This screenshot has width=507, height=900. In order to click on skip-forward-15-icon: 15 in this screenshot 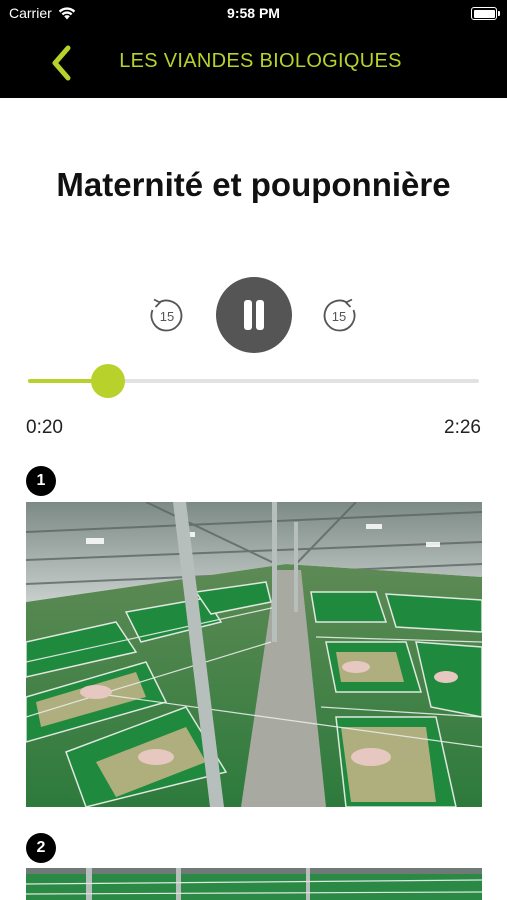, I will do `click(340, 315)`.